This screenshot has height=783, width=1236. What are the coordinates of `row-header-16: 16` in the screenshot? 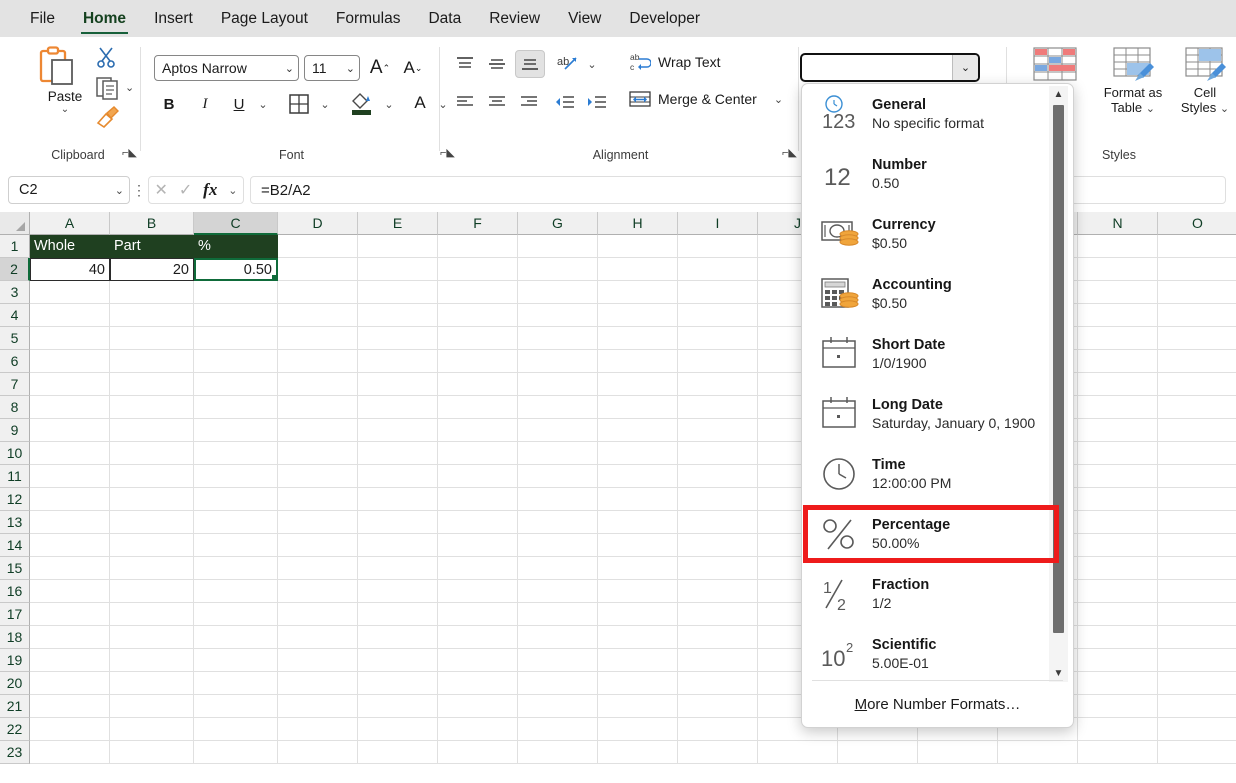 It's located at (15, 591).